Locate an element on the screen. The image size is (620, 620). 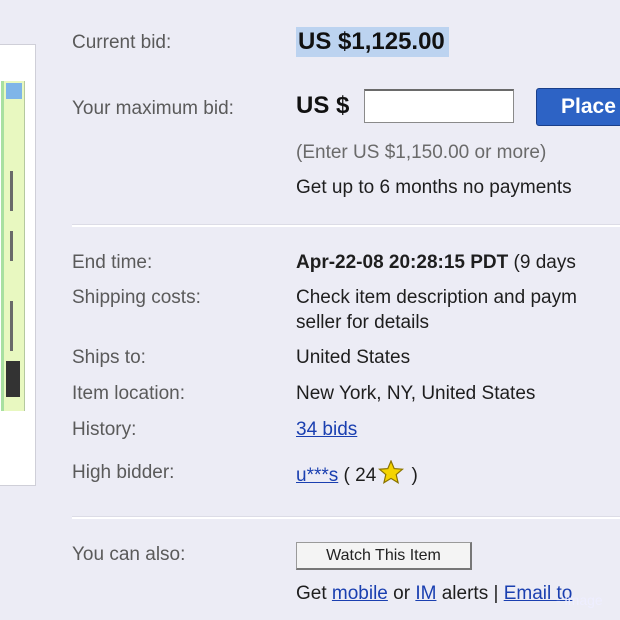
payment-promo: Get up to 6 months no payments is located at coordinates (434, 187).